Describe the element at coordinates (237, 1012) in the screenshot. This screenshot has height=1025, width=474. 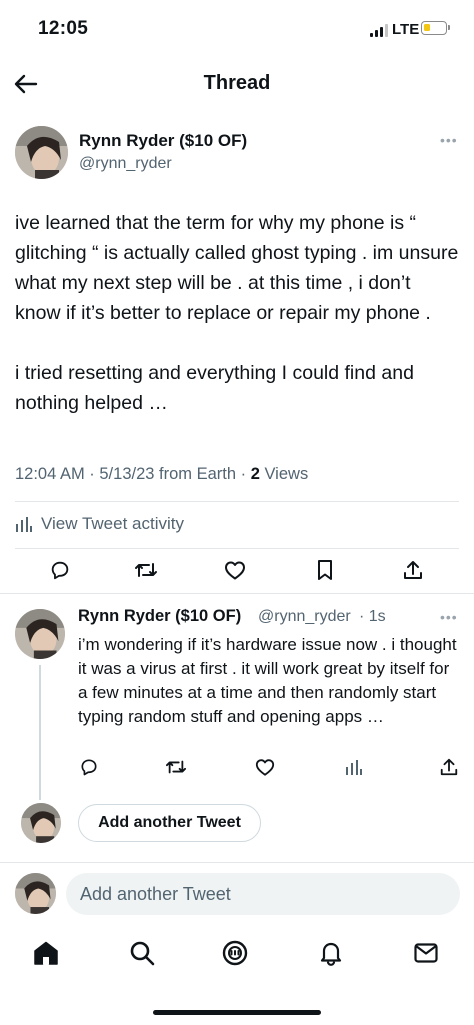
I see `home-indicator` at that location.